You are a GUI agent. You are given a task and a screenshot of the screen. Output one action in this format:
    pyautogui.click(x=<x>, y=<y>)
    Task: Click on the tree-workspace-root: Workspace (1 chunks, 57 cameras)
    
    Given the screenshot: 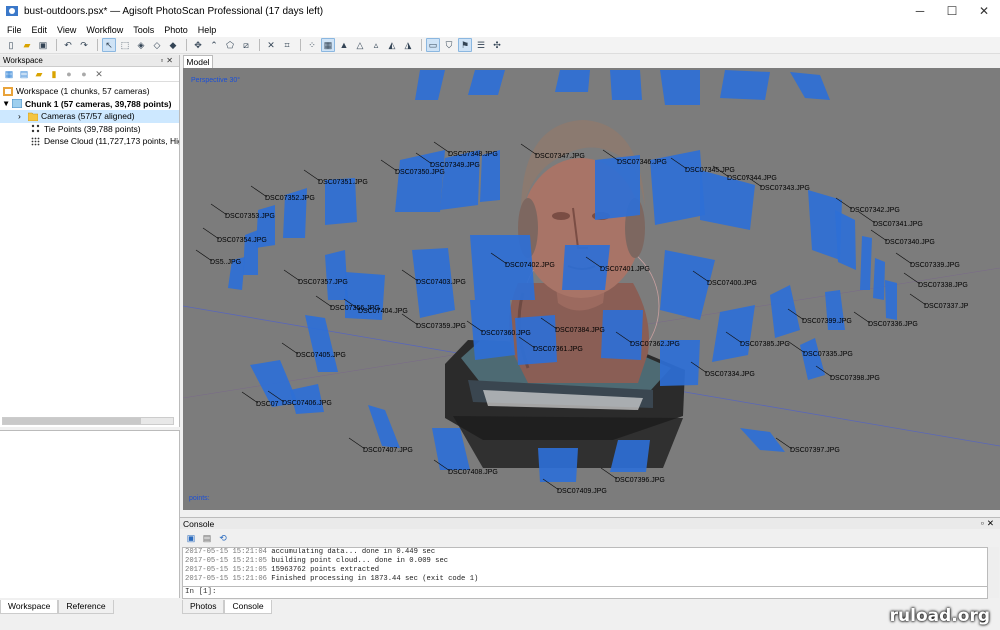 What is the action you would take?
    pyautogui.click(x=89, y=91)
    